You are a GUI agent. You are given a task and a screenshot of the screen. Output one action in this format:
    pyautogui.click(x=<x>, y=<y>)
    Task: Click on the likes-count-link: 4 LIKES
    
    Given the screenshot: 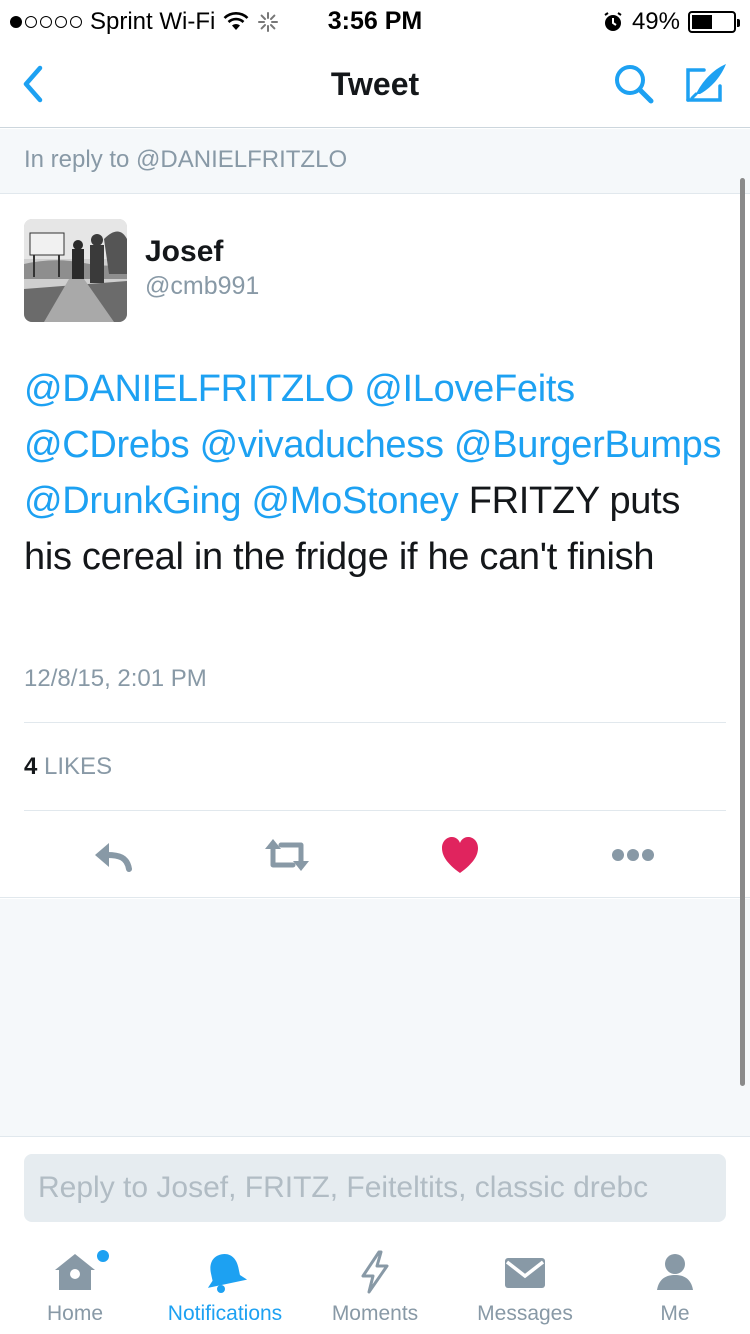 What is the action you would take?
    pyautogui.click(x=68, y=767)
    